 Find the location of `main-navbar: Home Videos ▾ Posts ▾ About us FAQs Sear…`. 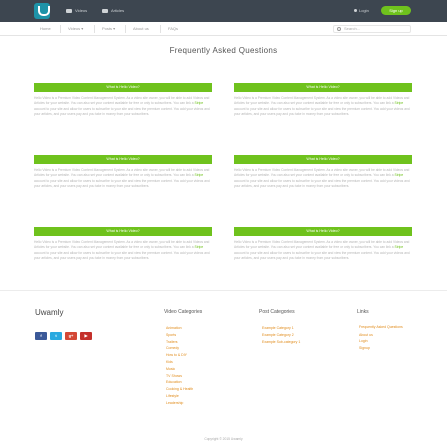

main-navbar: Home Videos ▾ Posts ▾ About us FAQs Sear… is located at coordinates (223, 29).